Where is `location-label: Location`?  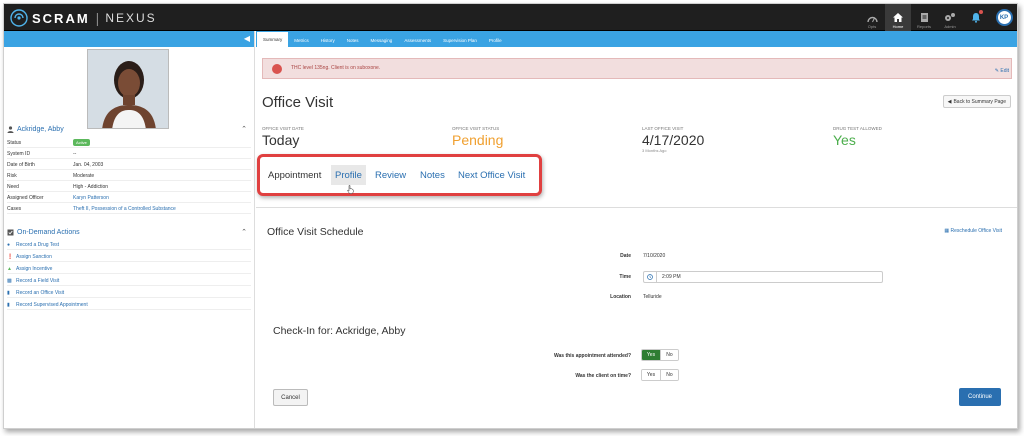
location-label: Location is located at coordinates (620, 297).